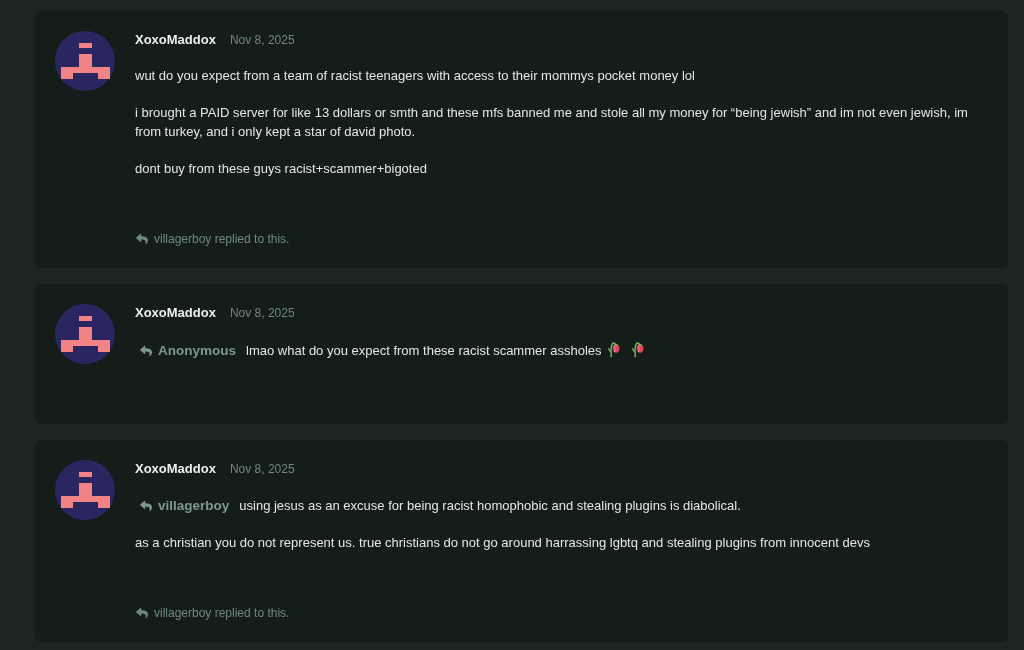 The image size is (1024, 650). What do you see at coordinates (184, 506) in the screenshot?
I see `quote-mention-link: villagerboy` at bounding box center [184, 506].